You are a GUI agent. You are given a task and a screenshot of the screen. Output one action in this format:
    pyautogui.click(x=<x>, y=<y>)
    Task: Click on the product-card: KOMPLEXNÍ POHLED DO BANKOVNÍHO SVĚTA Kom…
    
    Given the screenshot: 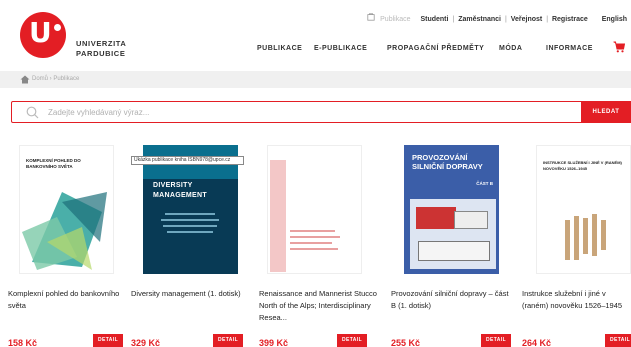 What is the action you would take?
    pyautogui.click(x=68, y=246)
    